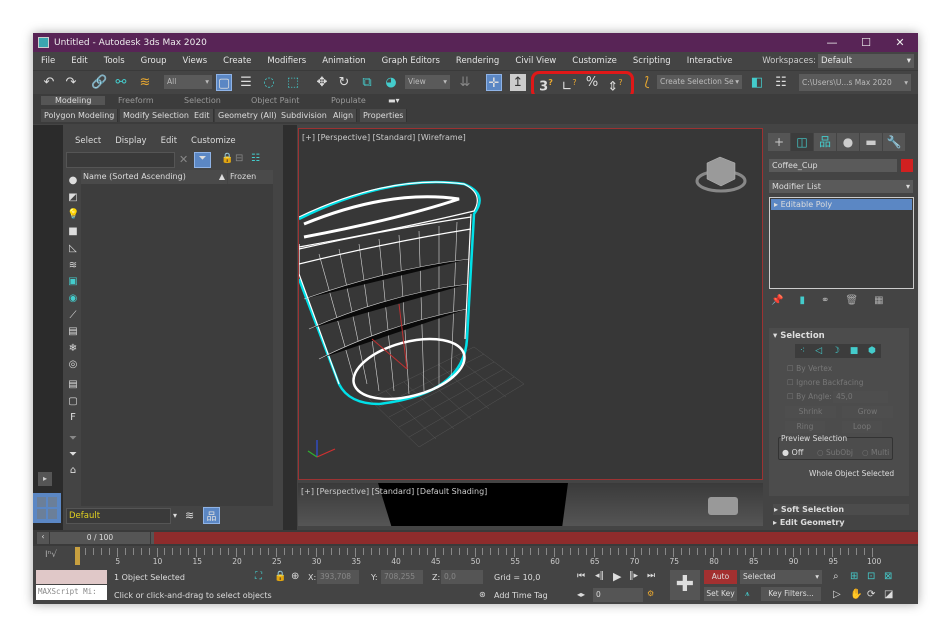  What do you see at coordinates (227, 158) in the screenshot?
I see `lock-icon: 🔒` at bounding box center [227, 158].